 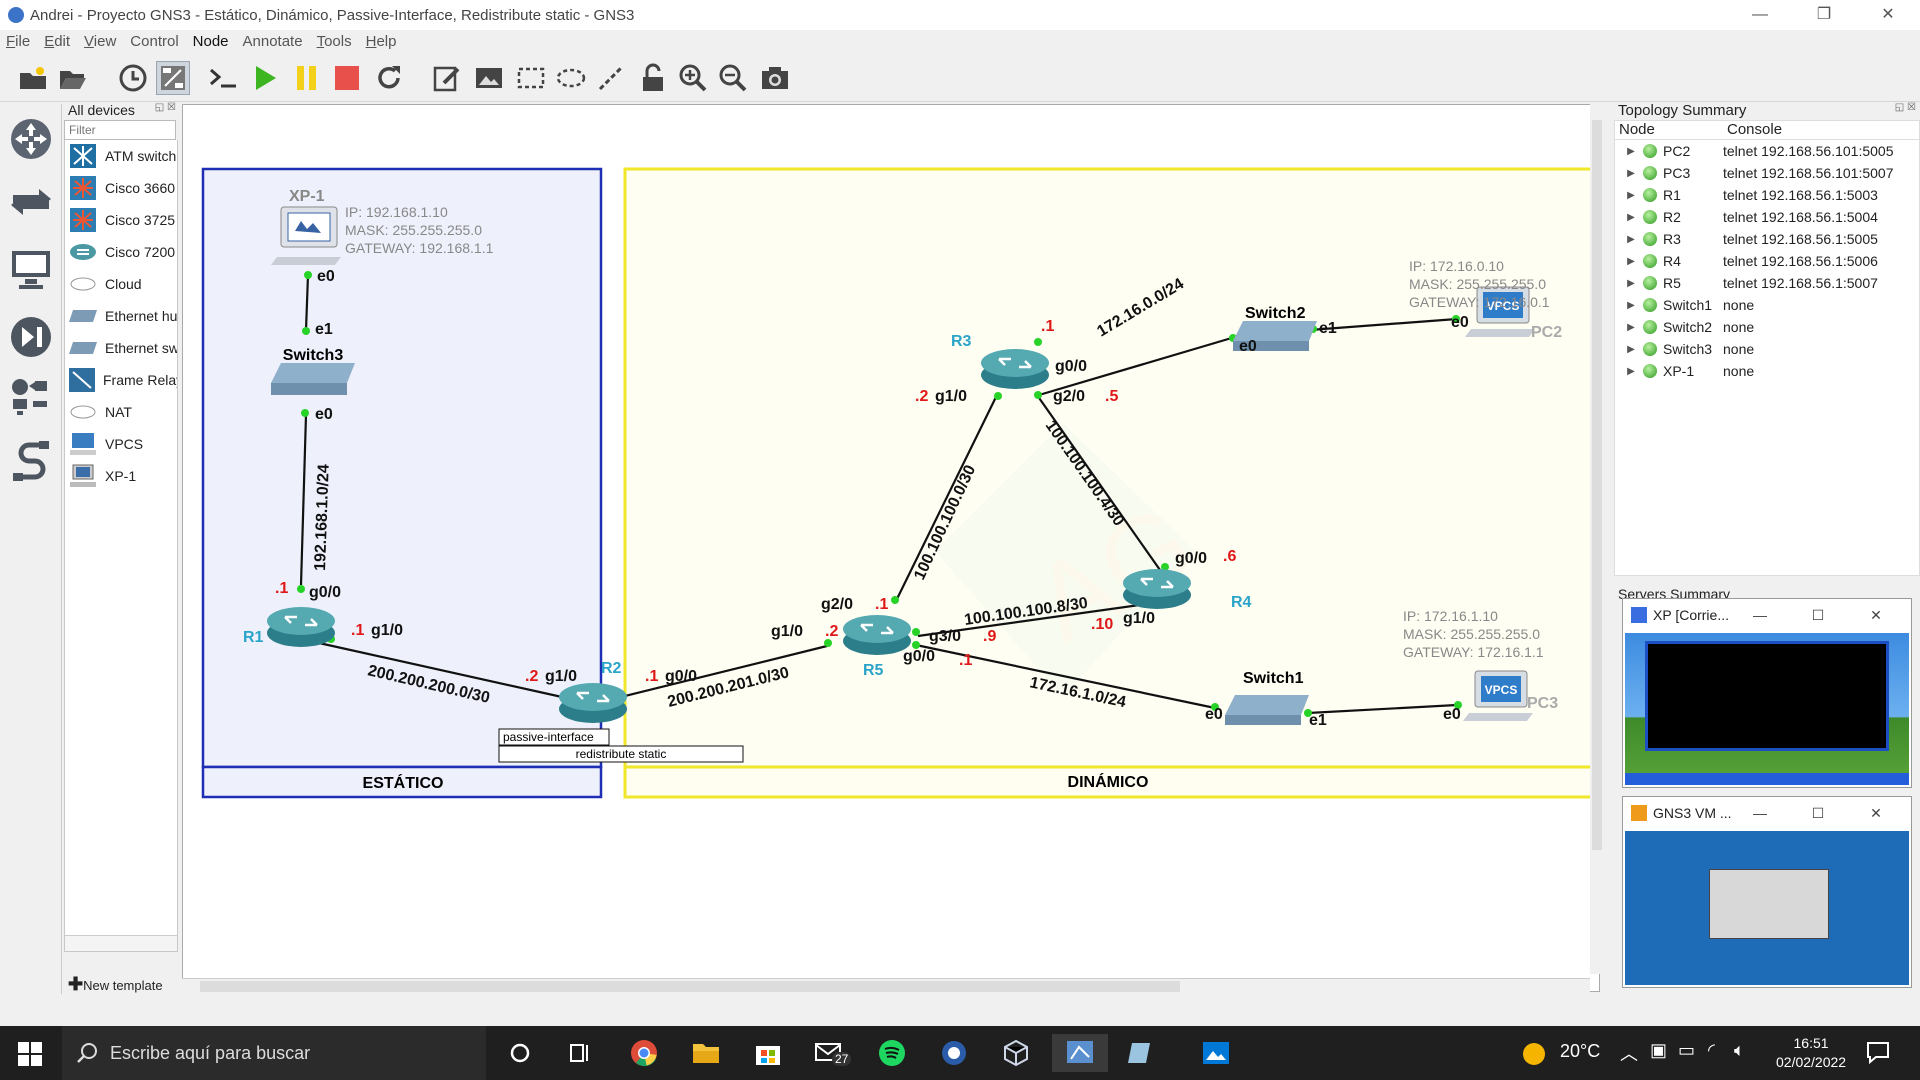 I want to click on xp-preview-window: XP [Corrie... — ☐ ✕, so click(x=1767, y=693).